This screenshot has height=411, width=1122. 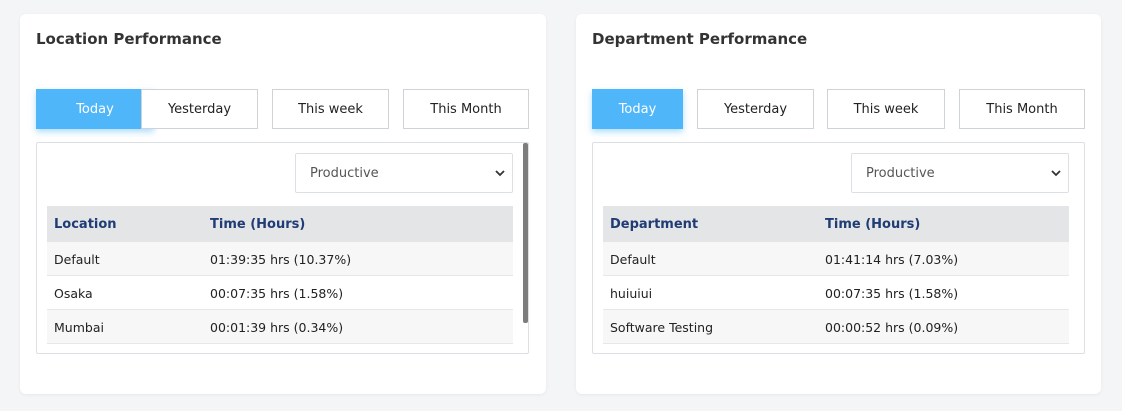 What do you see at coordinates (633, 259) in the screenshot?
I see `cell-department: Default` at bounding box center [633, 259].